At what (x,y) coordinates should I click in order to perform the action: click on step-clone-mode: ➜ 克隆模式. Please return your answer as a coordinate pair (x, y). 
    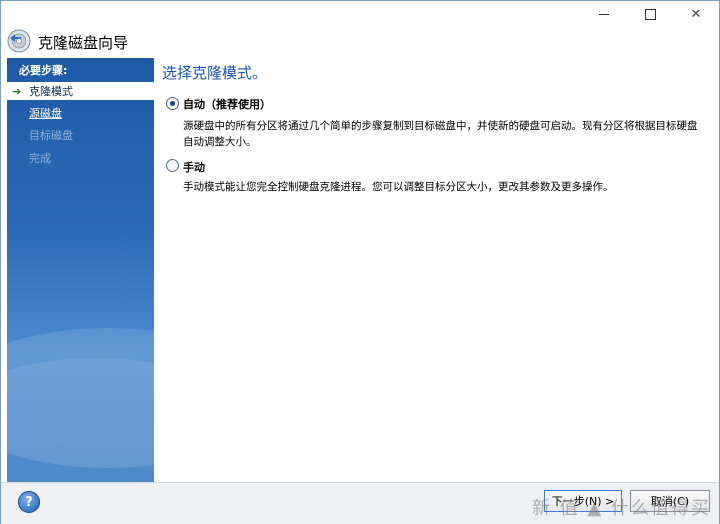
    Looking at the image, I should click on (80, 91).